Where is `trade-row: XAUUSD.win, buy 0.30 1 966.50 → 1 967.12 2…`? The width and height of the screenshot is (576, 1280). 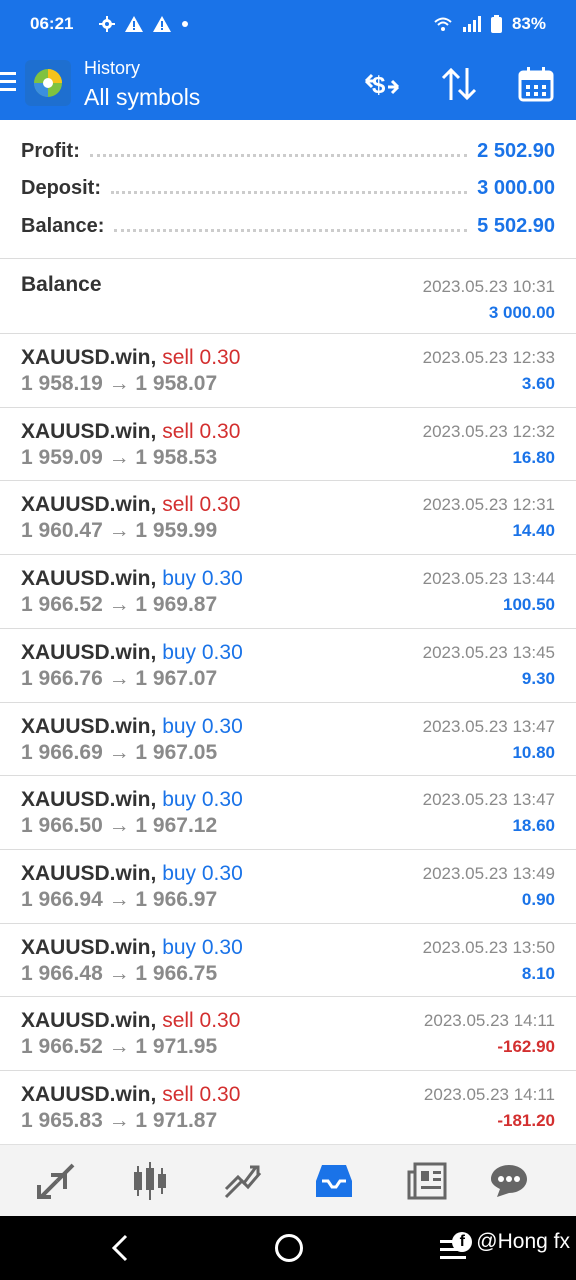 trade-row: XAUUSD.win, buy 0.30 1 966.50 → 1 967.12 2… is located at coordinates (288, 812).